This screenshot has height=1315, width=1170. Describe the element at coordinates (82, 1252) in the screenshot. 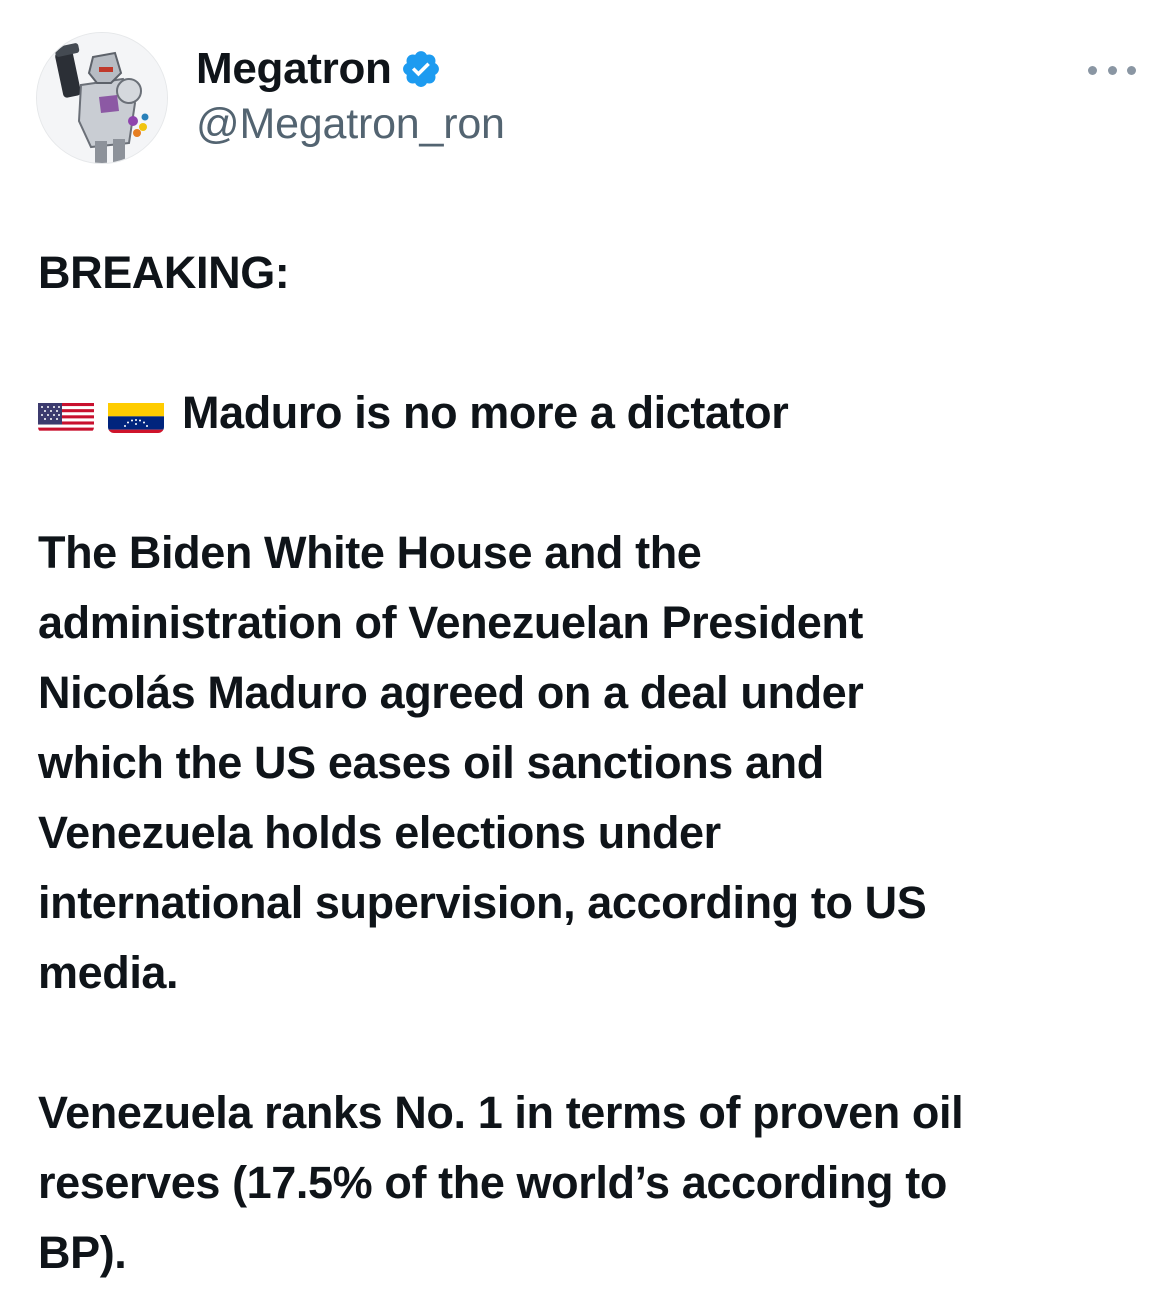

I see `paragraph-line: BP).` at that location.